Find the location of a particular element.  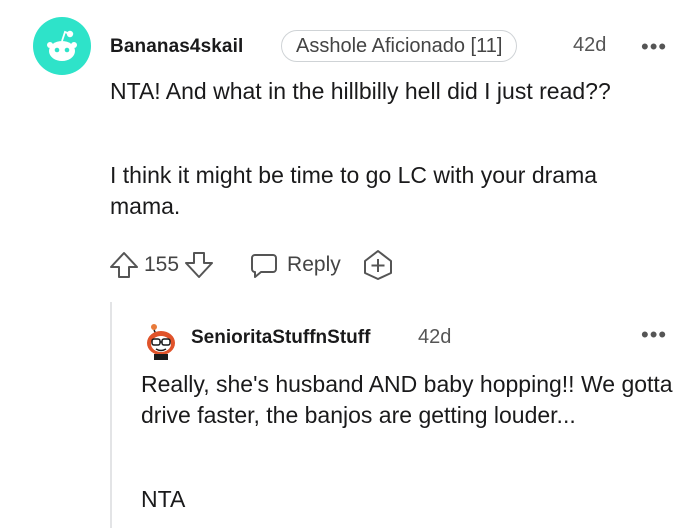

reply-user-avatar is located at coordinates (161, 340).